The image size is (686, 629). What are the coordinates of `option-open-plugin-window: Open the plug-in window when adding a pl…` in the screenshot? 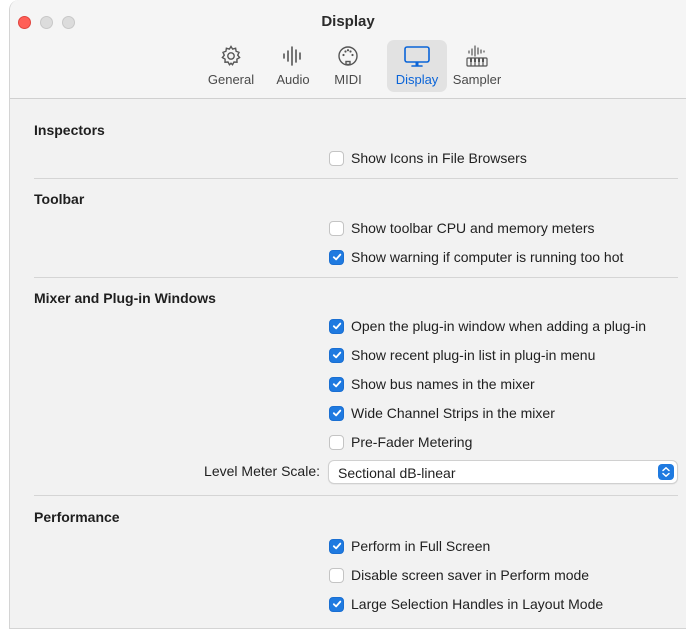 It's located at (487, 326).